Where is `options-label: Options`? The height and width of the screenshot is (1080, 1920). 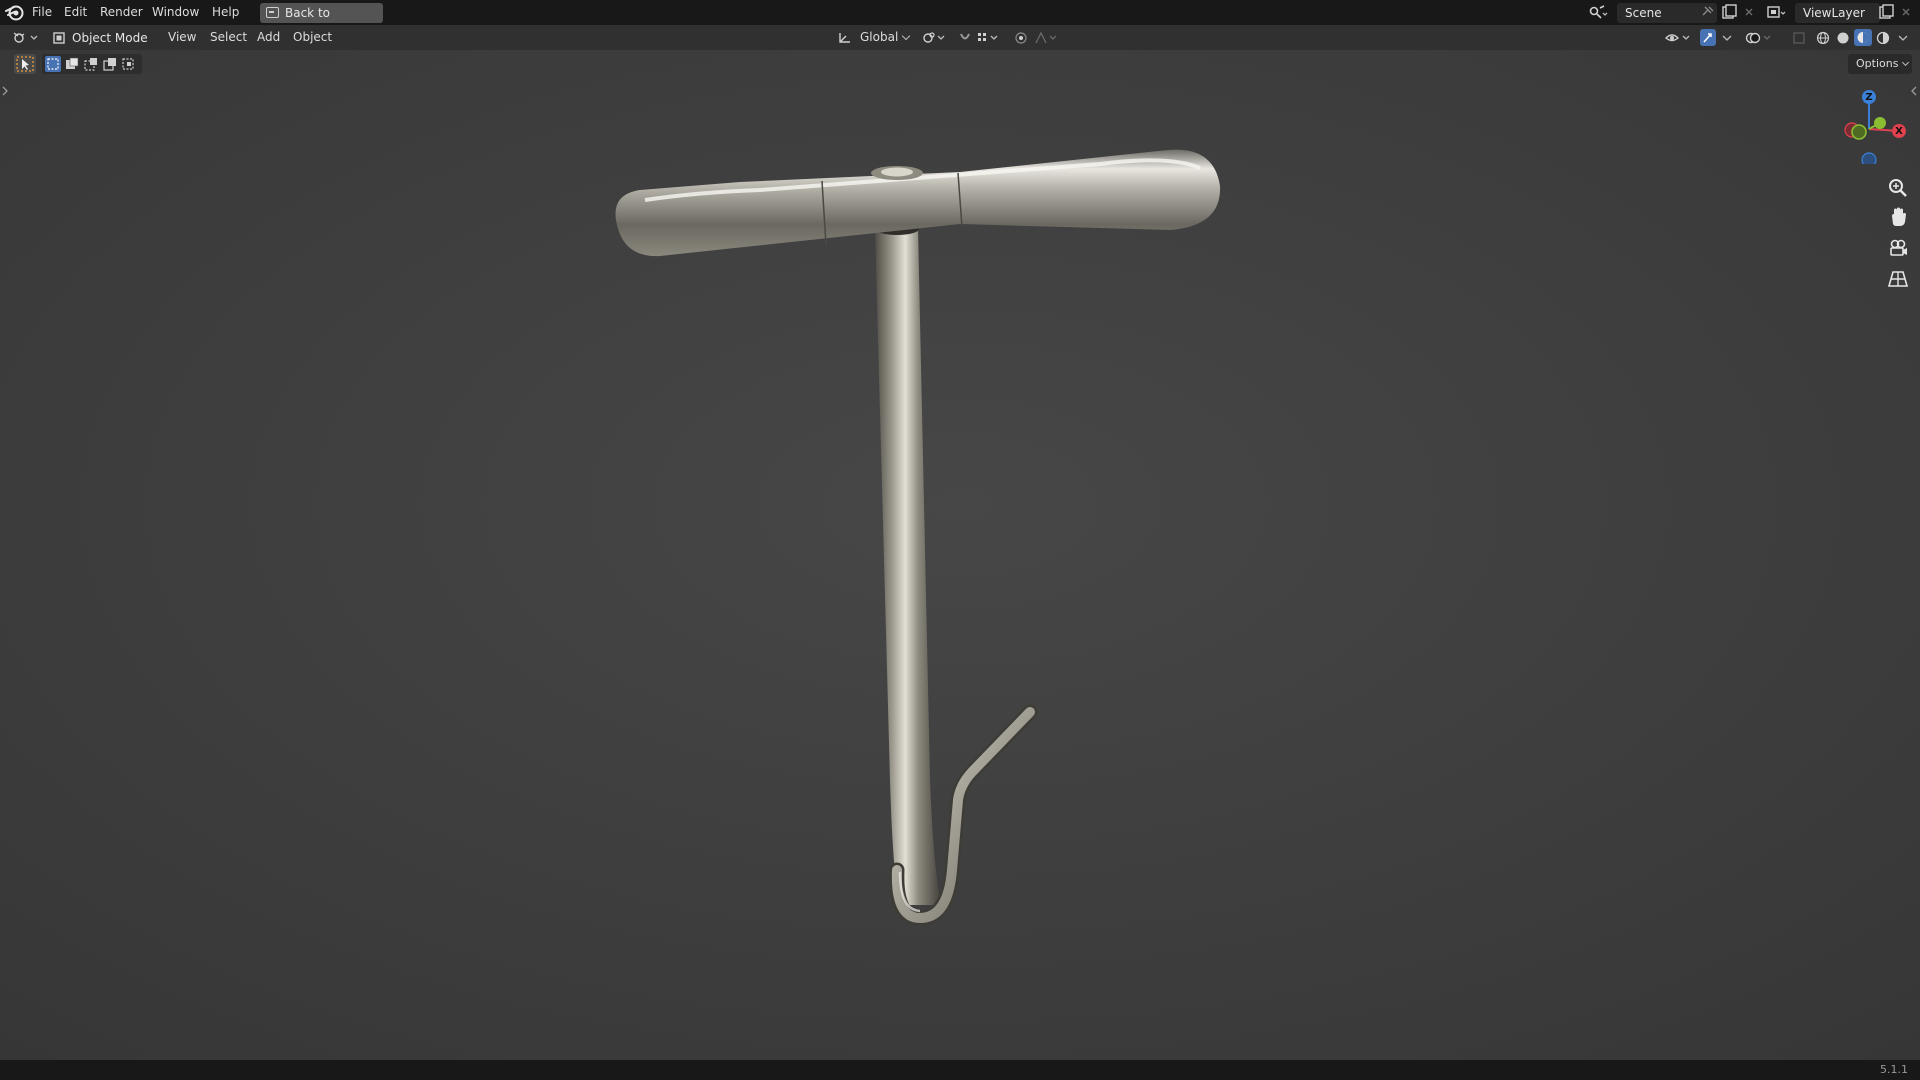
options-label: Options is located at coordinates (1877, 63).